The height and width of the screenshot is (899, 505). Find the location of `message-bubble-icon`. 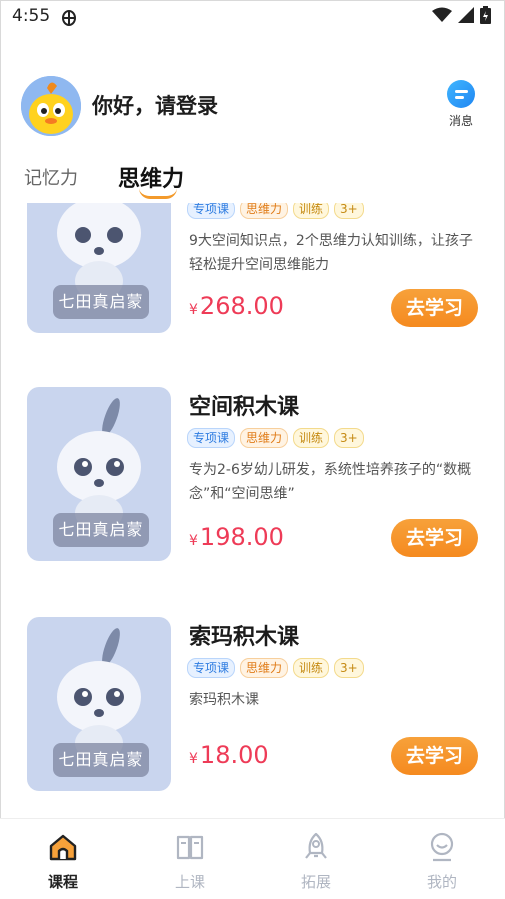

message-bubble-icon is located at coordinates (461, 94).